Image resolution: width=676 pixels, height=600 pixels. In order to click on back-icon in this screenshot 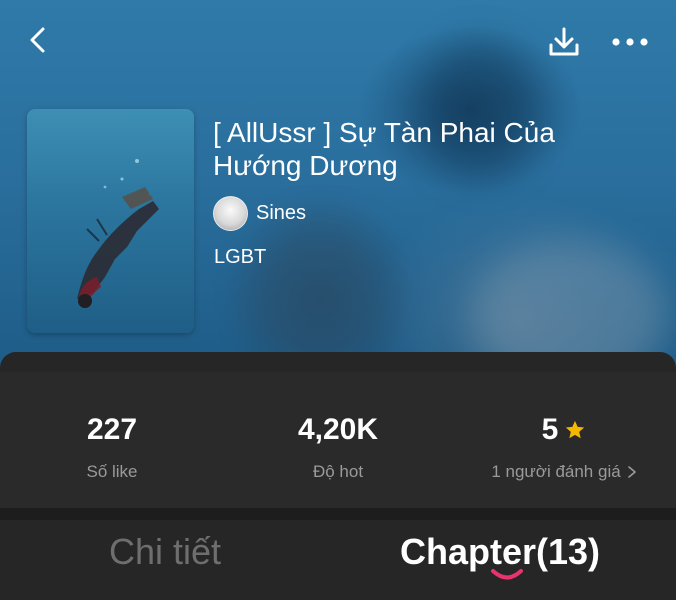, I will do `click(38, 40)`.